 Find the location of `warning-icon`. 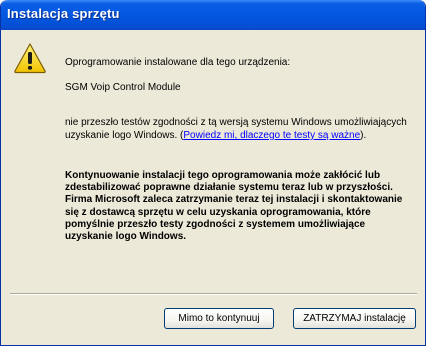

warning-icon is located at coordinates (30, 58).